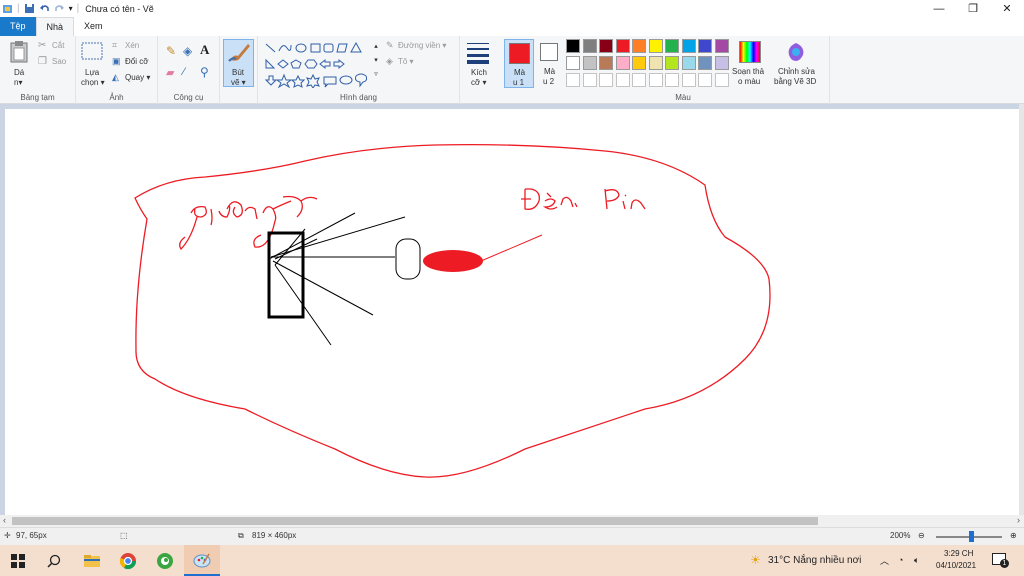  I want to click on volume-icon: 🔈︎, so click(916, 560).